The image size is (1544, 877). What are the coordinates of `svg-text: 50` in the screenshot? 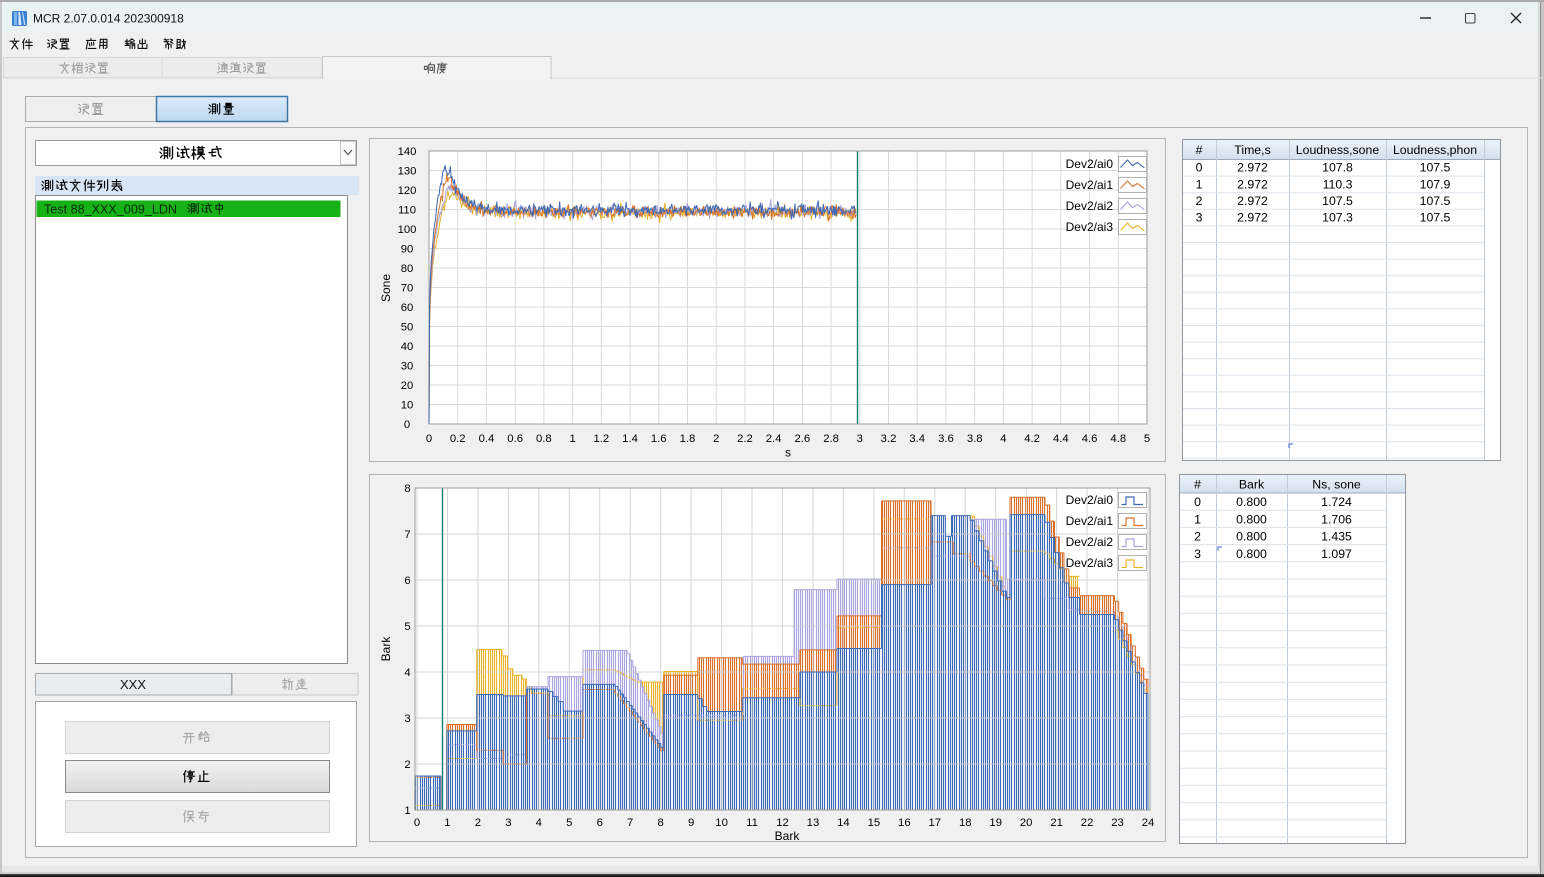 It's located at (407, 328).